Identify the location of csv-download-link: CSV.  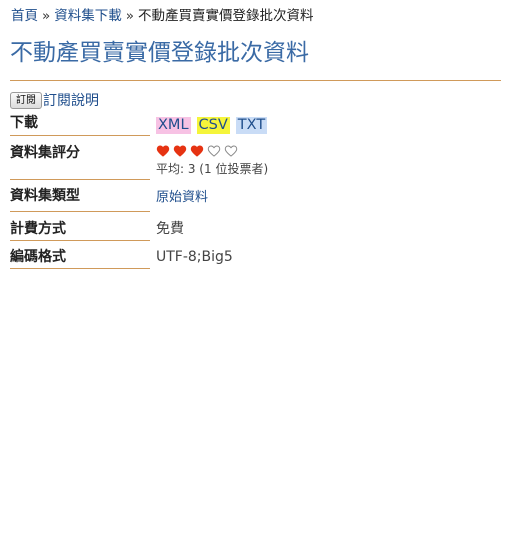
(213, 125).